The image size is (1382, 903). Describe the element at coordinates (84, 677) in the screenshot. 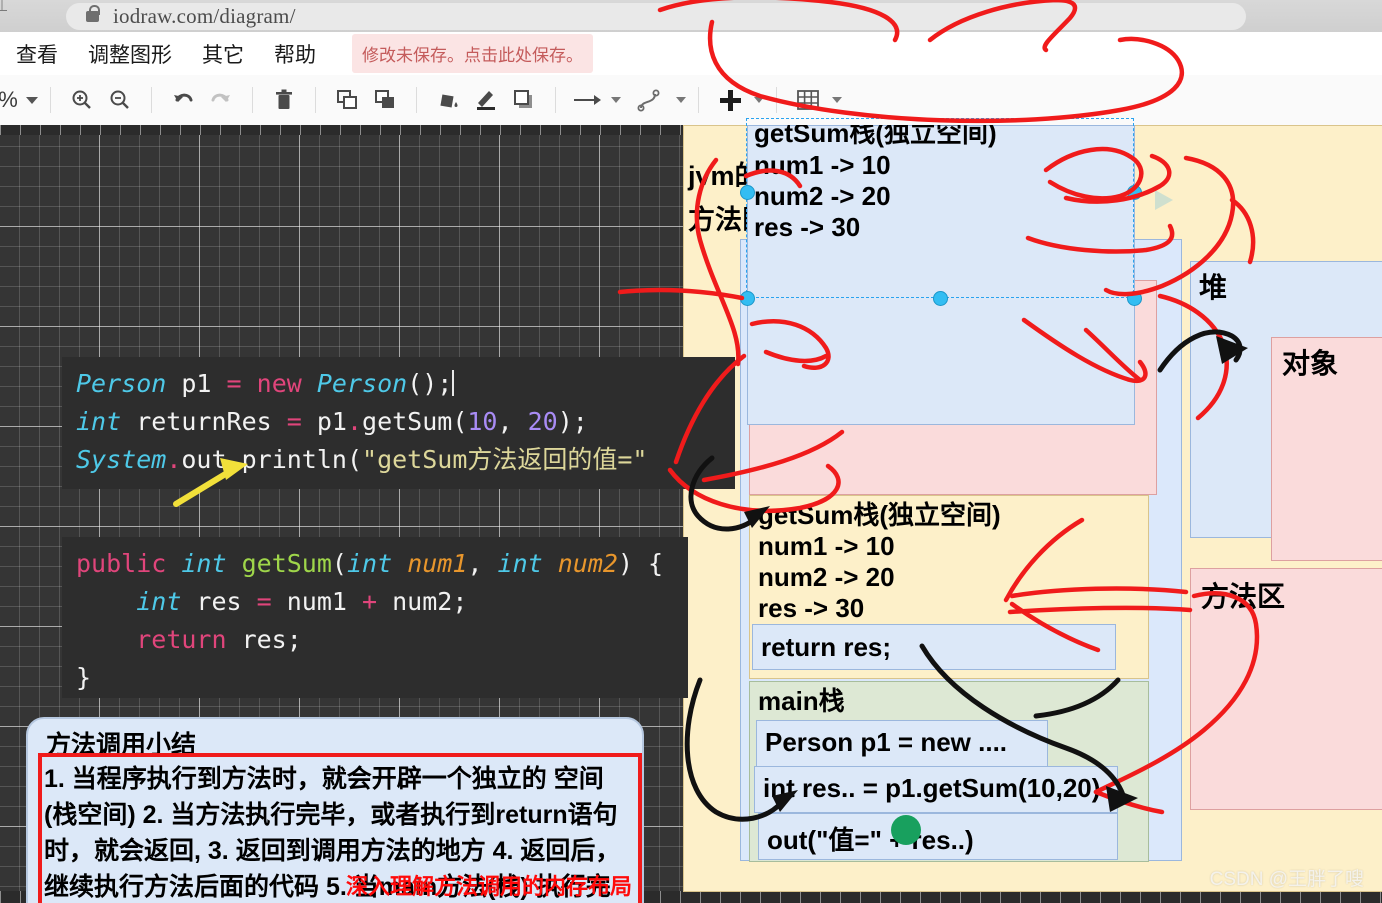

I see `code-token: }` at that location.